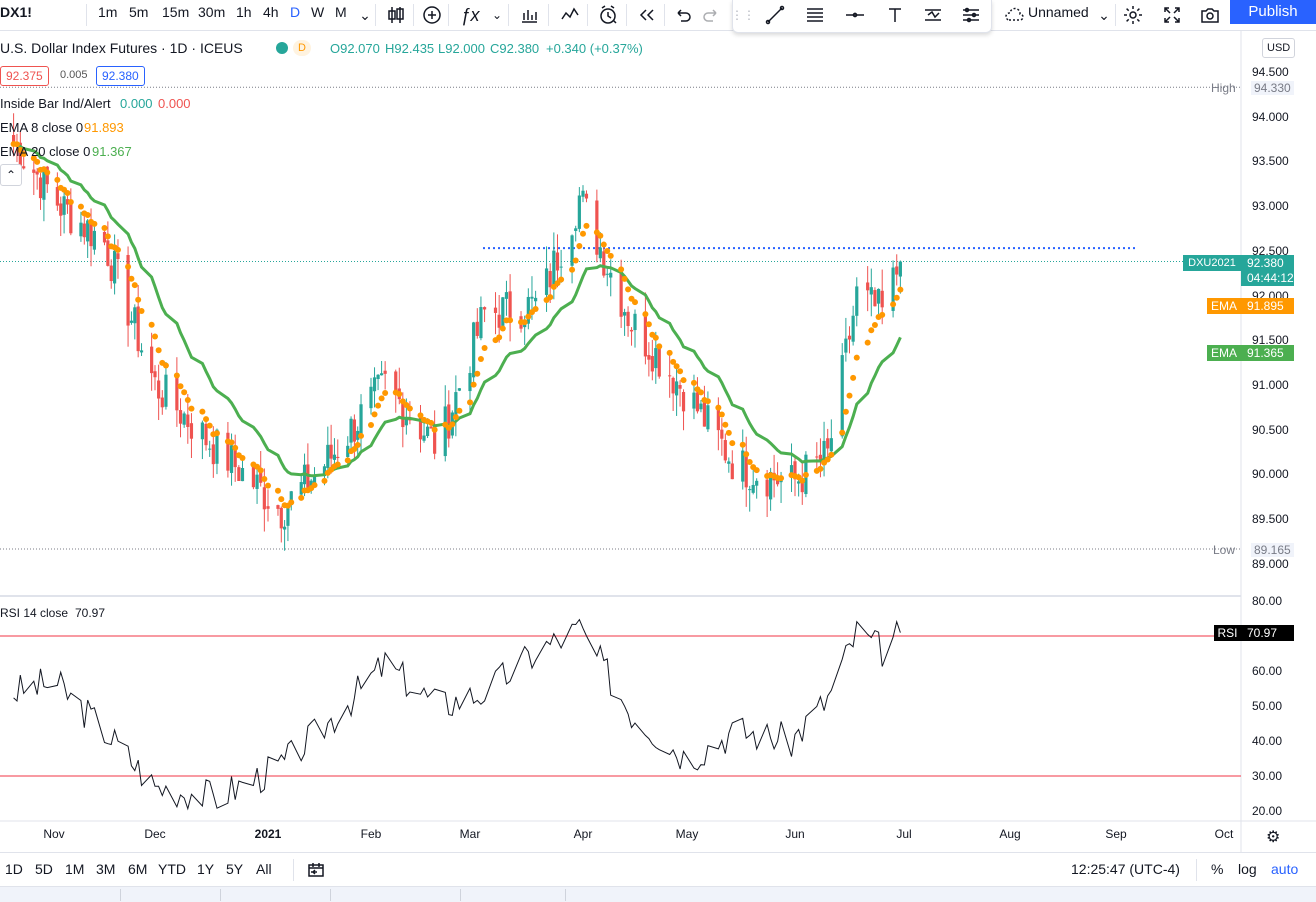 This screenshot has height=902, width=1316. I want to click on symbol-search-button: DX1!, so click(17, 15).